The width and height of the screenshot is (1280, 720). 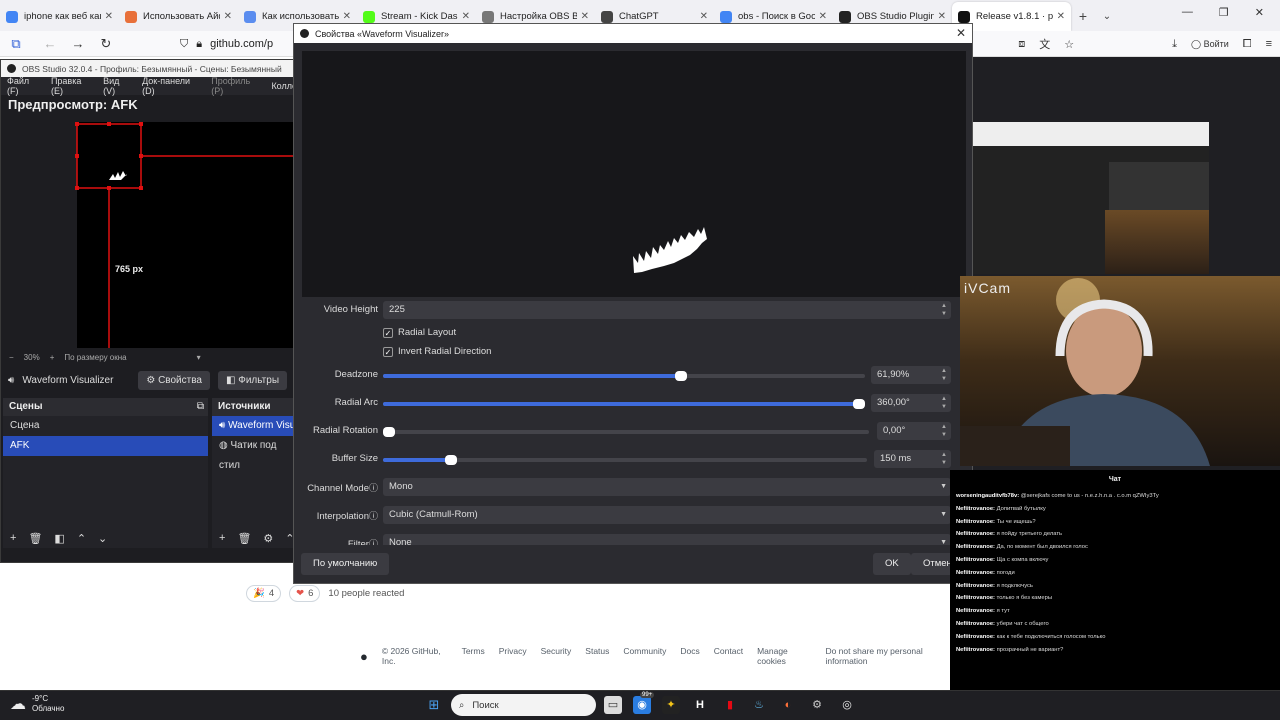 What do you see at coordinates (671, 705) in the screenshot?
I see `app-icon: ✦` at bounding box center [671, 705].